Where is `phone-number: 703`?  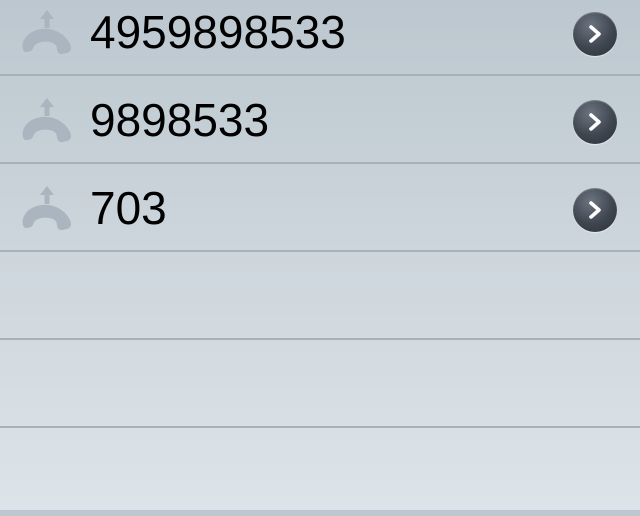
phone-number: 703 is located at coordinates (128, 208).